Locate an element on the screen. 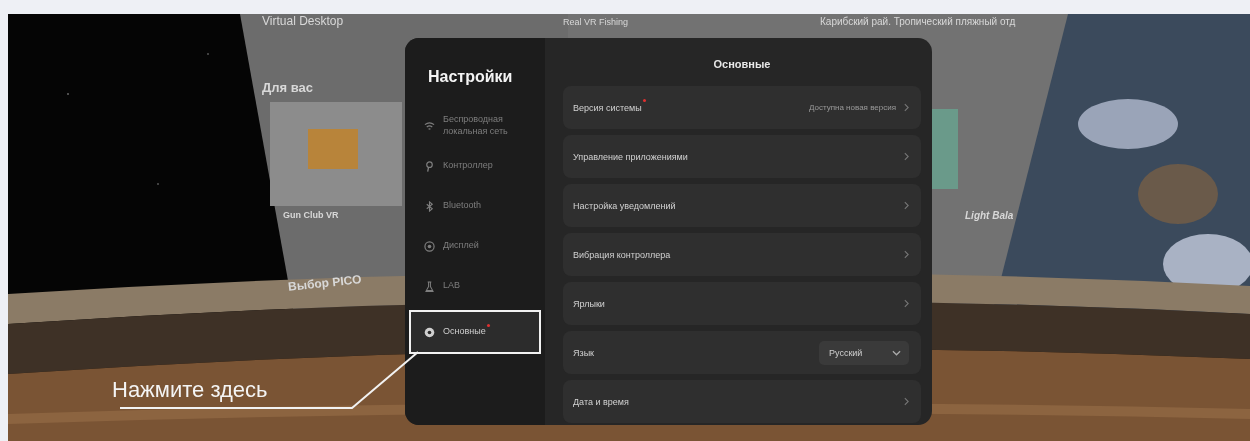  row-label: Вибрация контроллера is located at coordinates (622, 254).